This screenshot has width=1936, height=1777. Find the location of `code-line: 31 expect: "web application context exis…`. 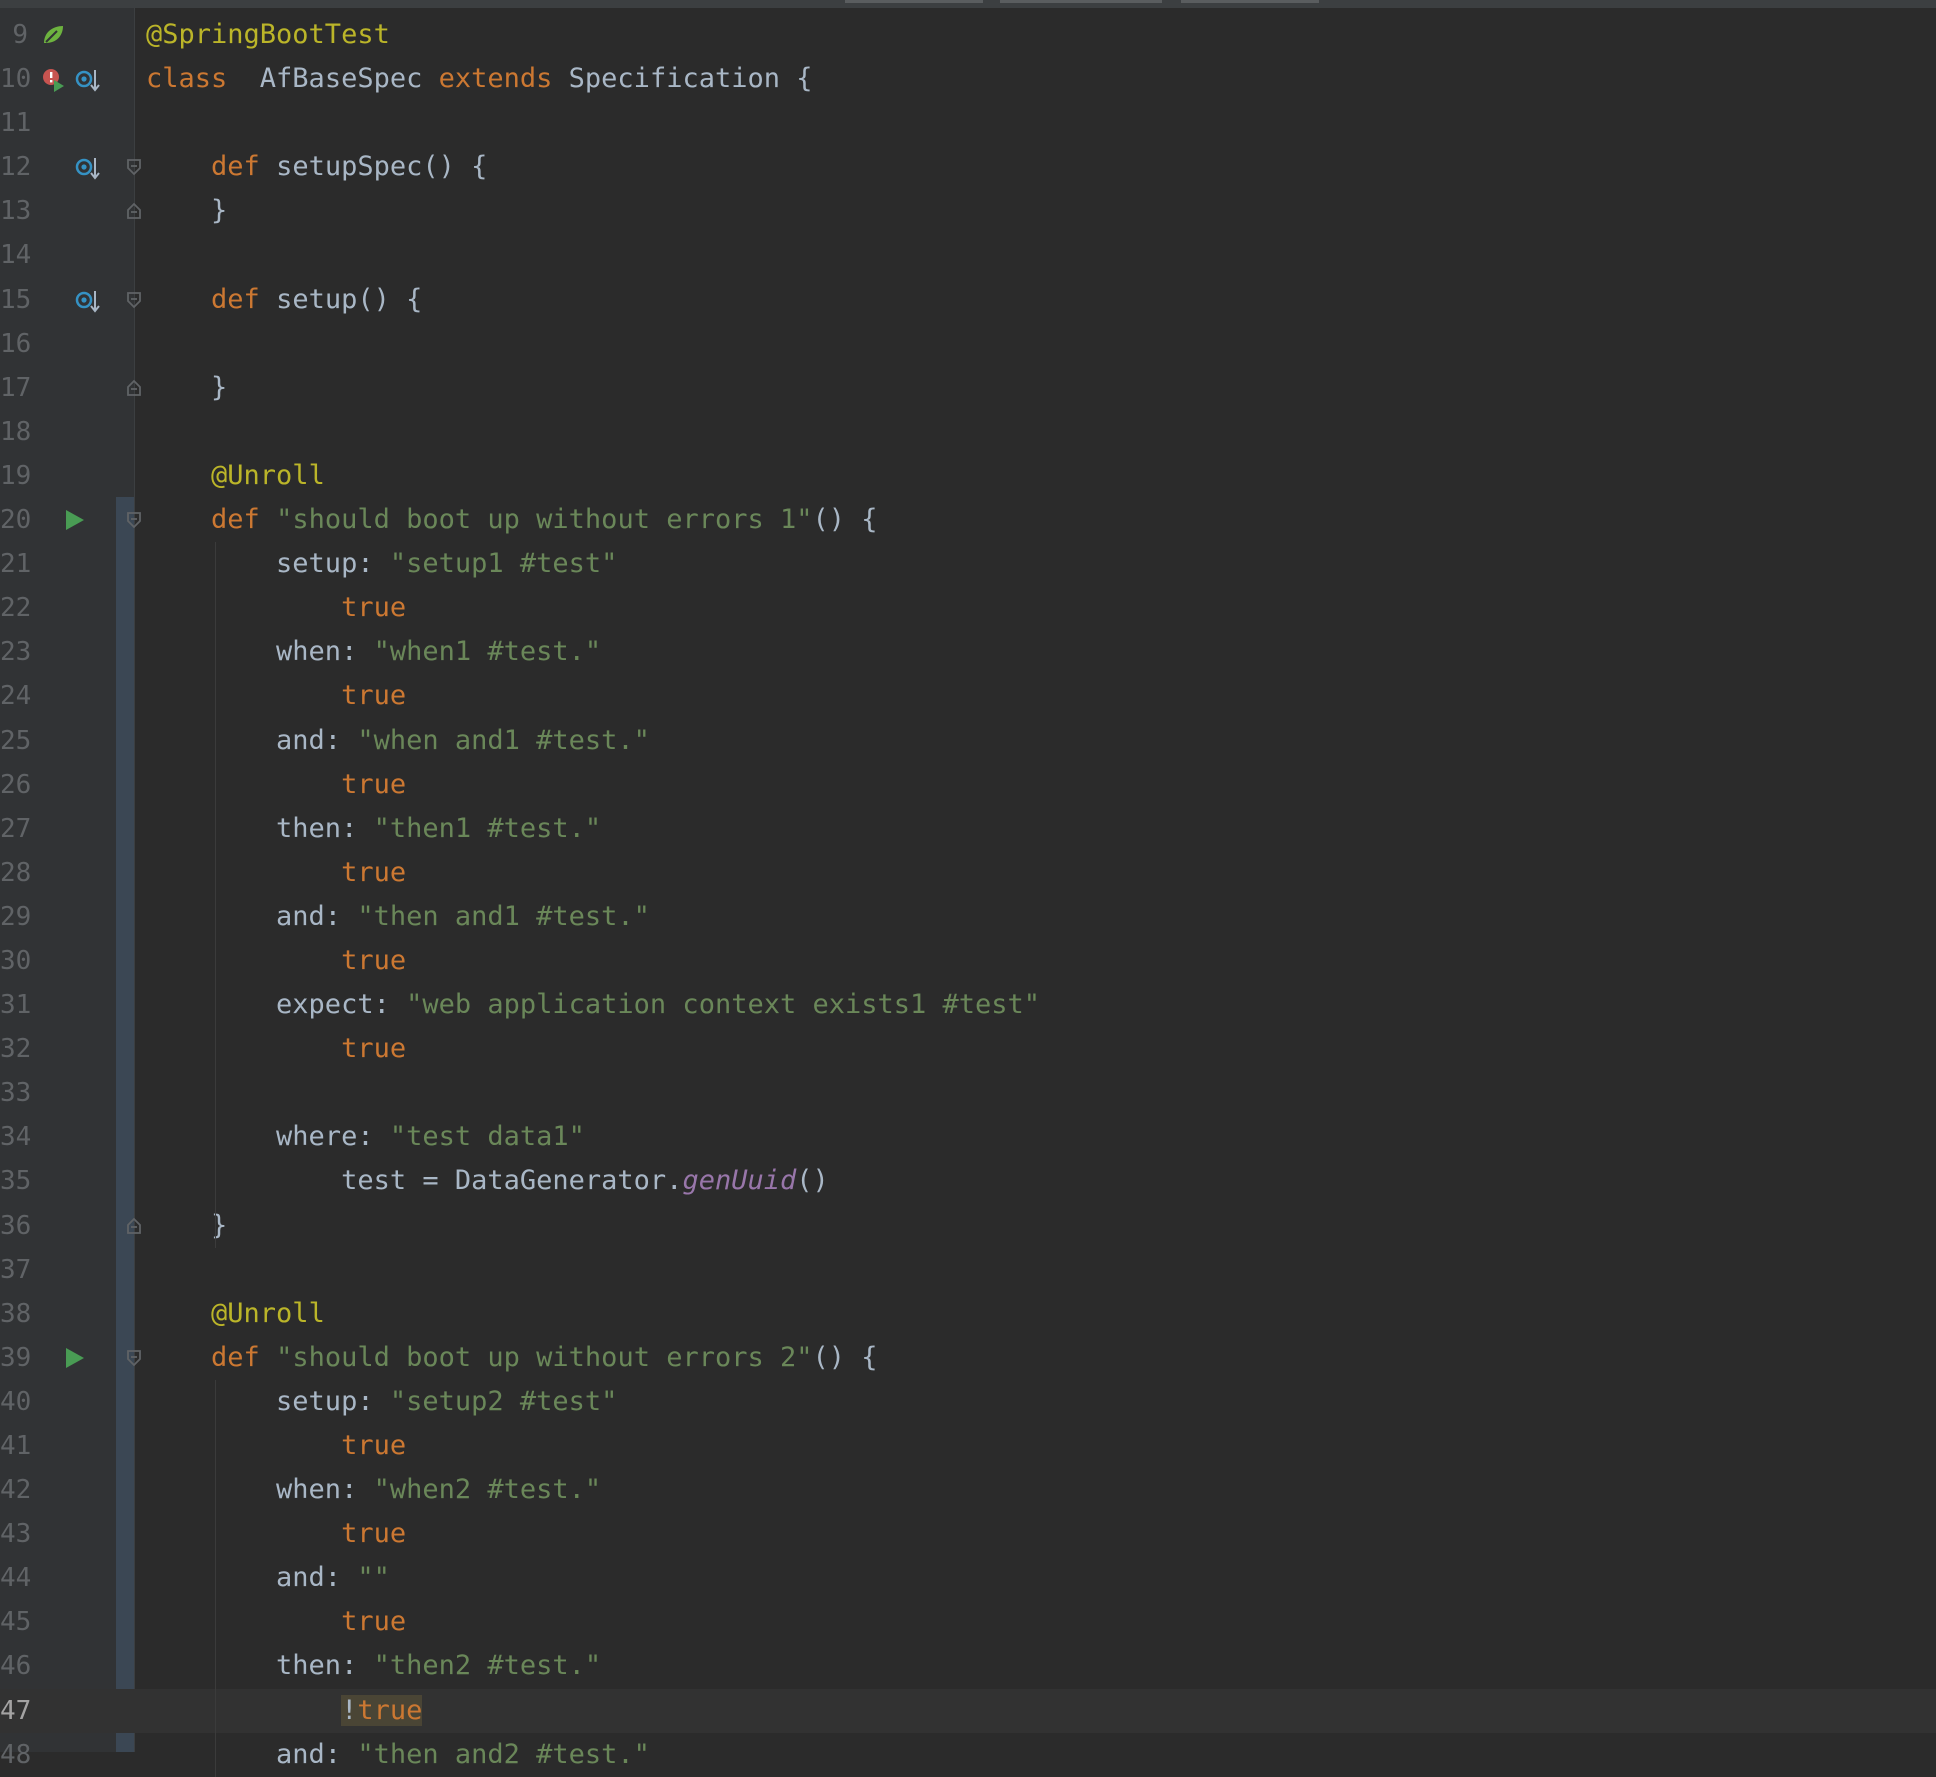

code-line: 31 expect: "web application context exis… is located at coordinates (968, 1005).